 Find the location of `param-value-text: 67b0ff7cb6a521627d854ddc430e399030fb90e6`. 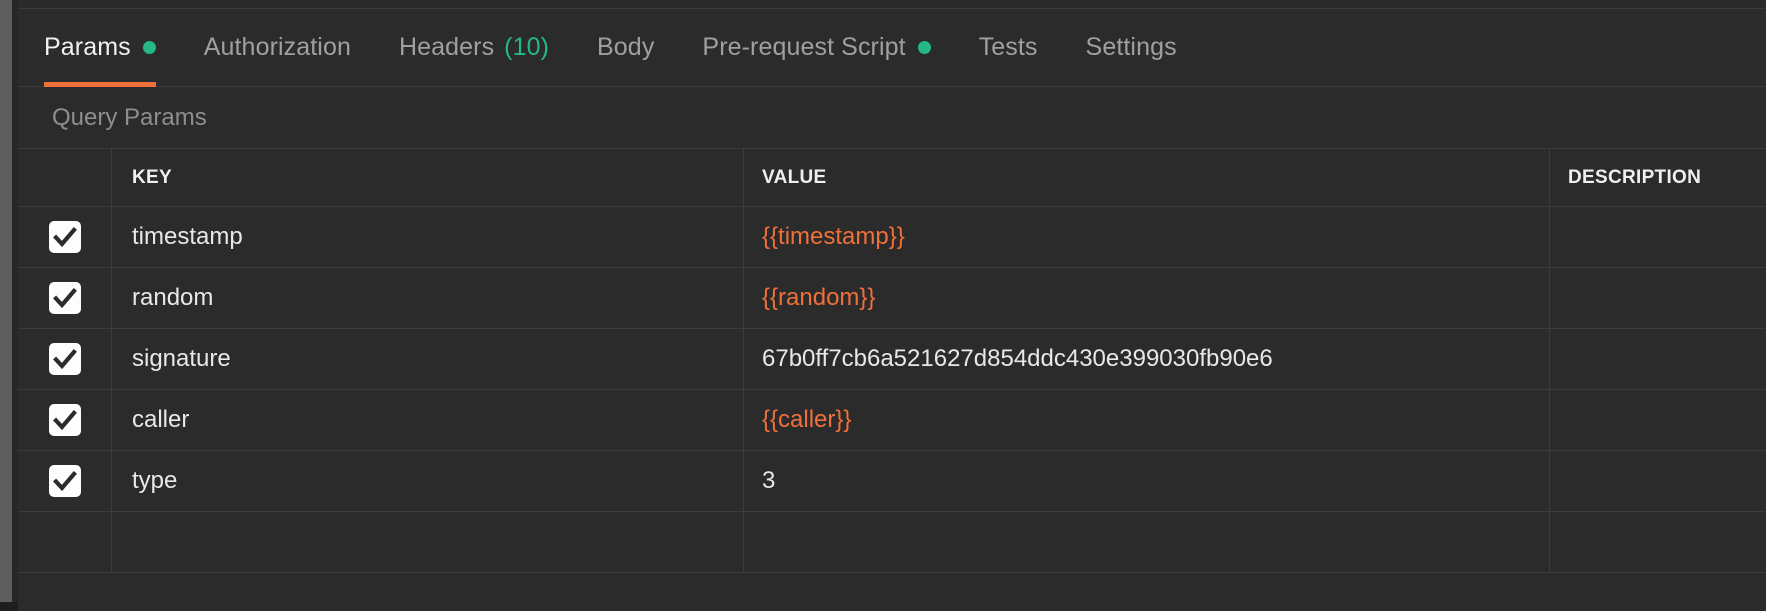

param-value-text: 67b0ff7cb6a521627d854ddc430e399030fb90e6 is located at coordinates (1017, 358).